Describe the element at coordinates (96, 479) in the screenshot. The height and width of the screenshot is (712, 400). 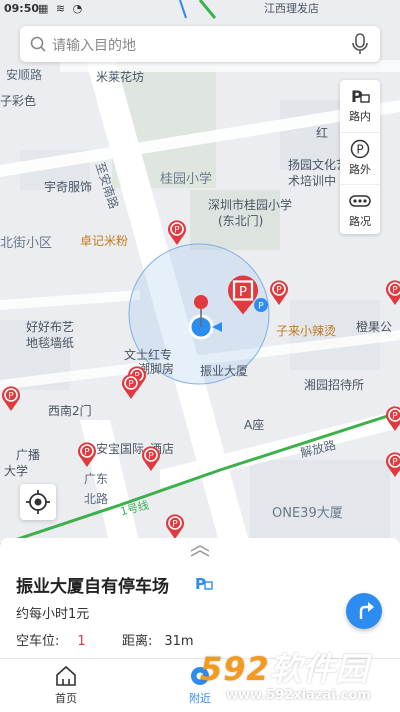
I see `map-label: 广东` at that location.